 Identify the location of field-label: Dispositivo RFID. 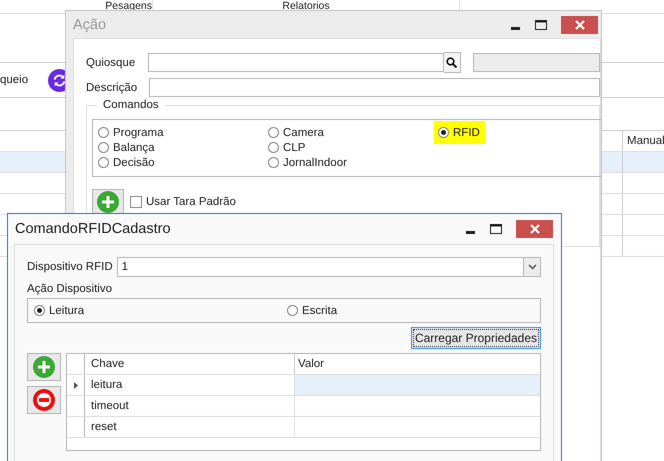
(70, 267).